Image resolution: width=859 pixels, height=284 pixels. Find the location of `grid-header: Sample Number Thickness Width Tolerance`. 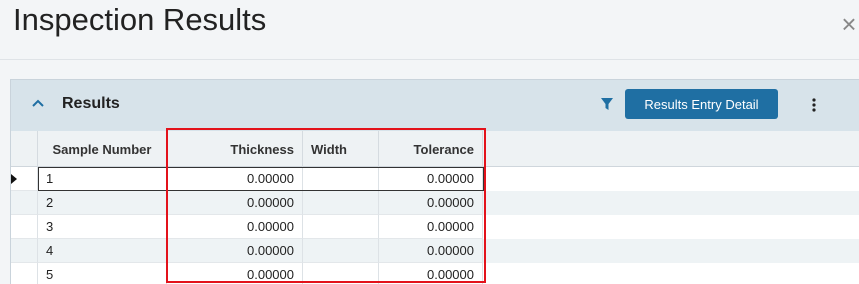

grid-header: Sample Number Thickness Width Tolerance is located at coordinates (435, 149).